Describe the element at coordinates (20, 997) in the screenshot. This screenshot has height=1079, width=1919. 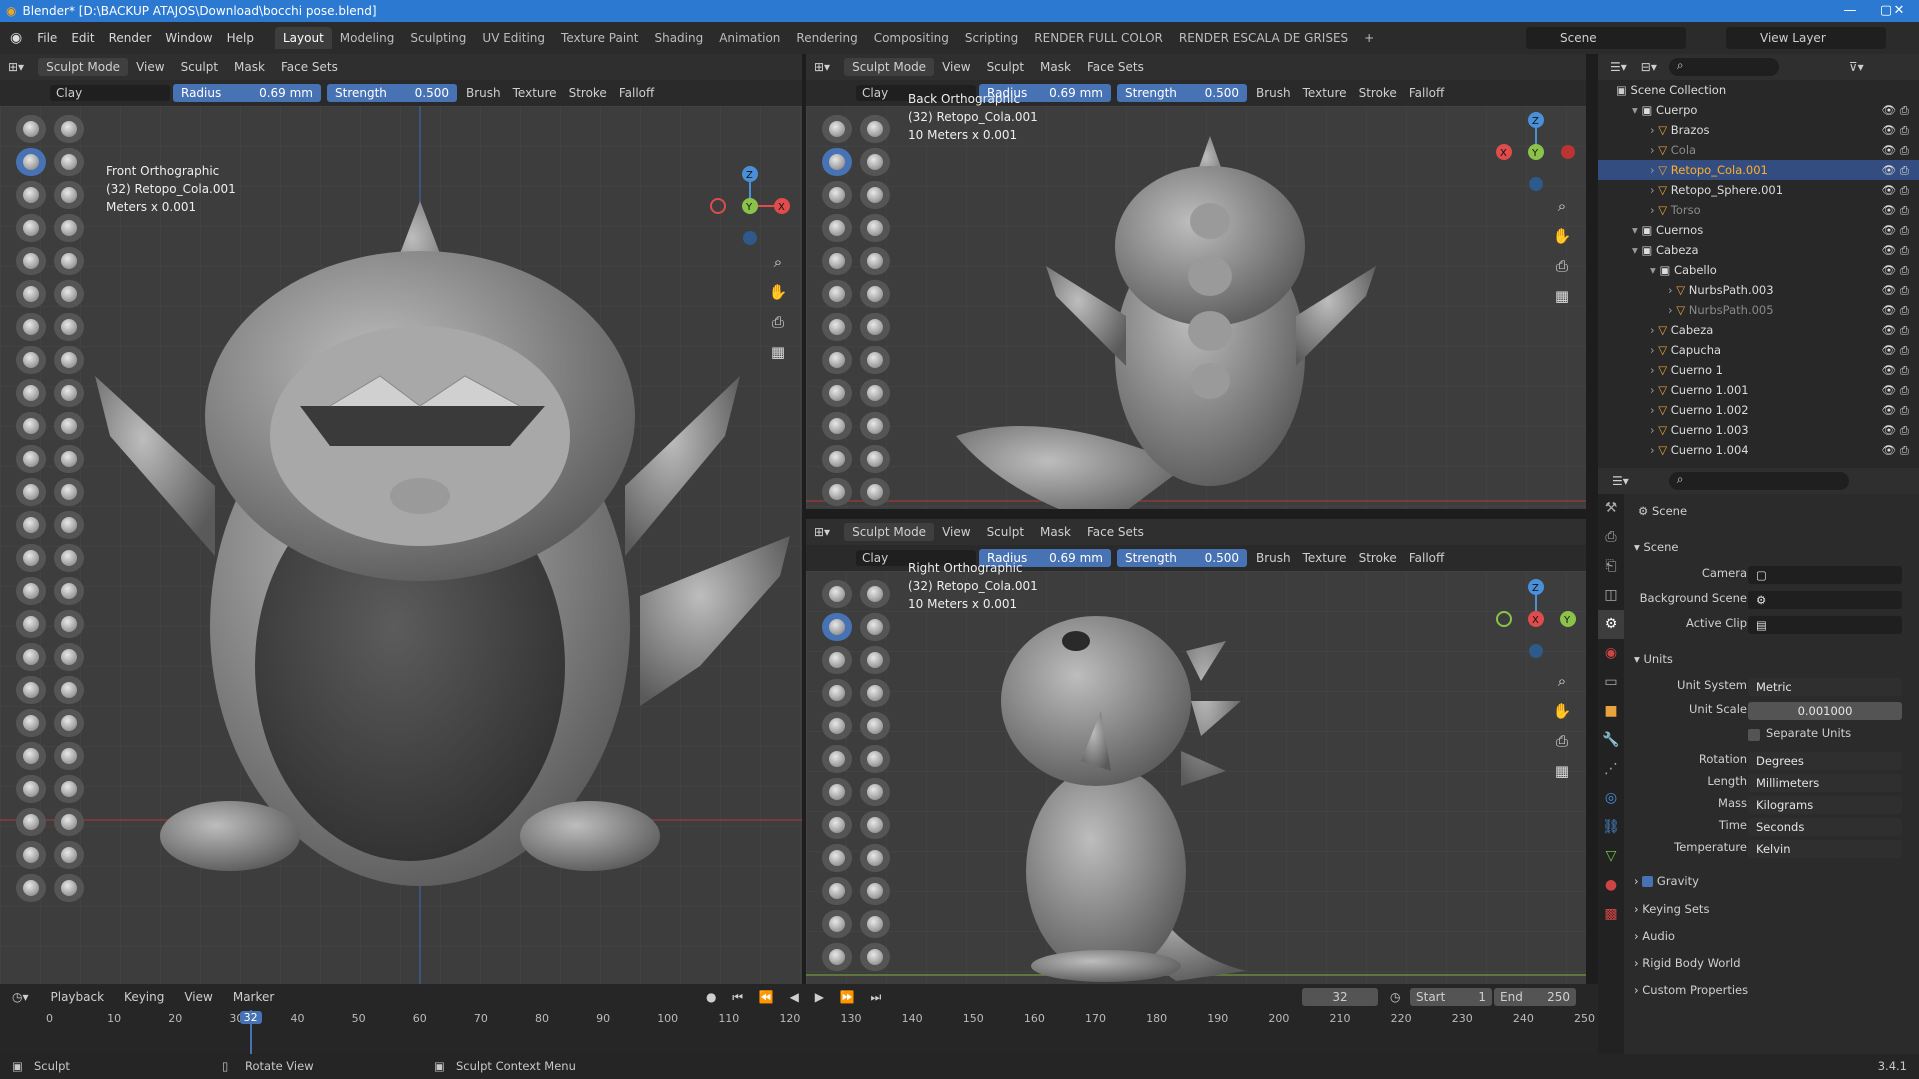
I see `editor-type-icon: ◷▾` at that location.